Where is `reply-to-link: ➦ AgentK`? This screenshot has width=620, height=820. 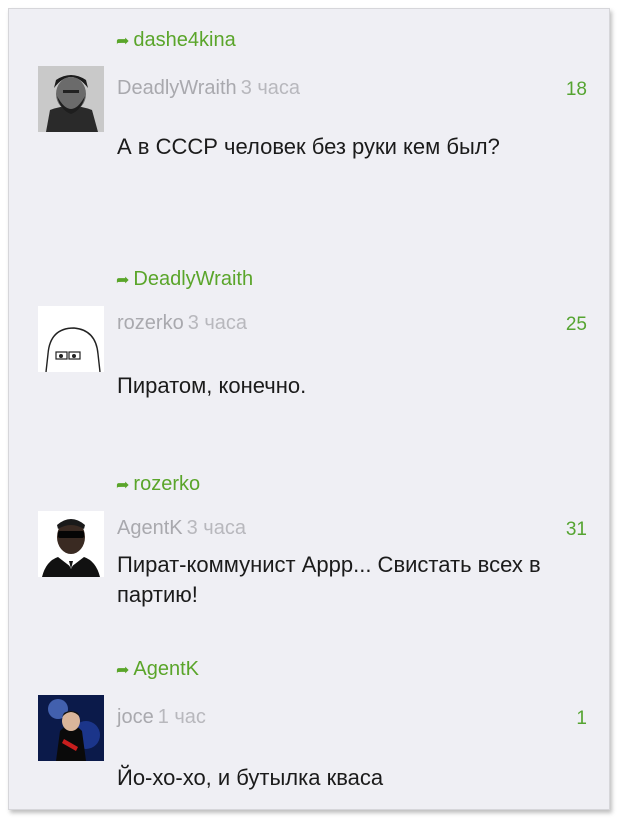 reply-to-link: ➦ AgentK is located at coordinates (157, 669).